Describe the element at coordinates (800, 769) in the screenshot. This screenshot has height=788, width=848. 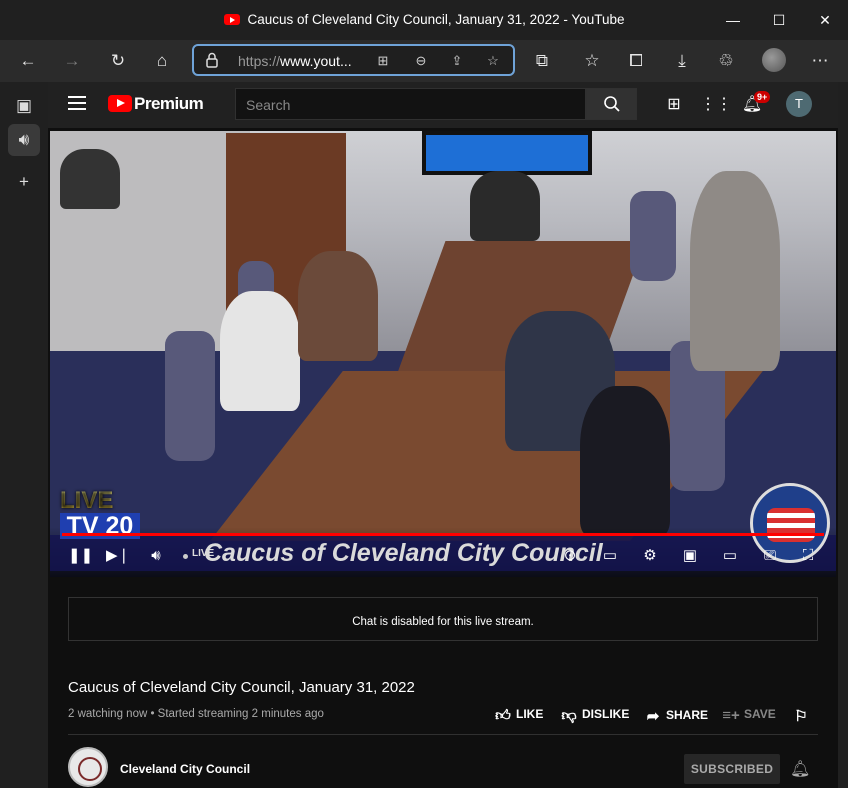
I see `channel-bell-icon: 🔔︎` at that location.